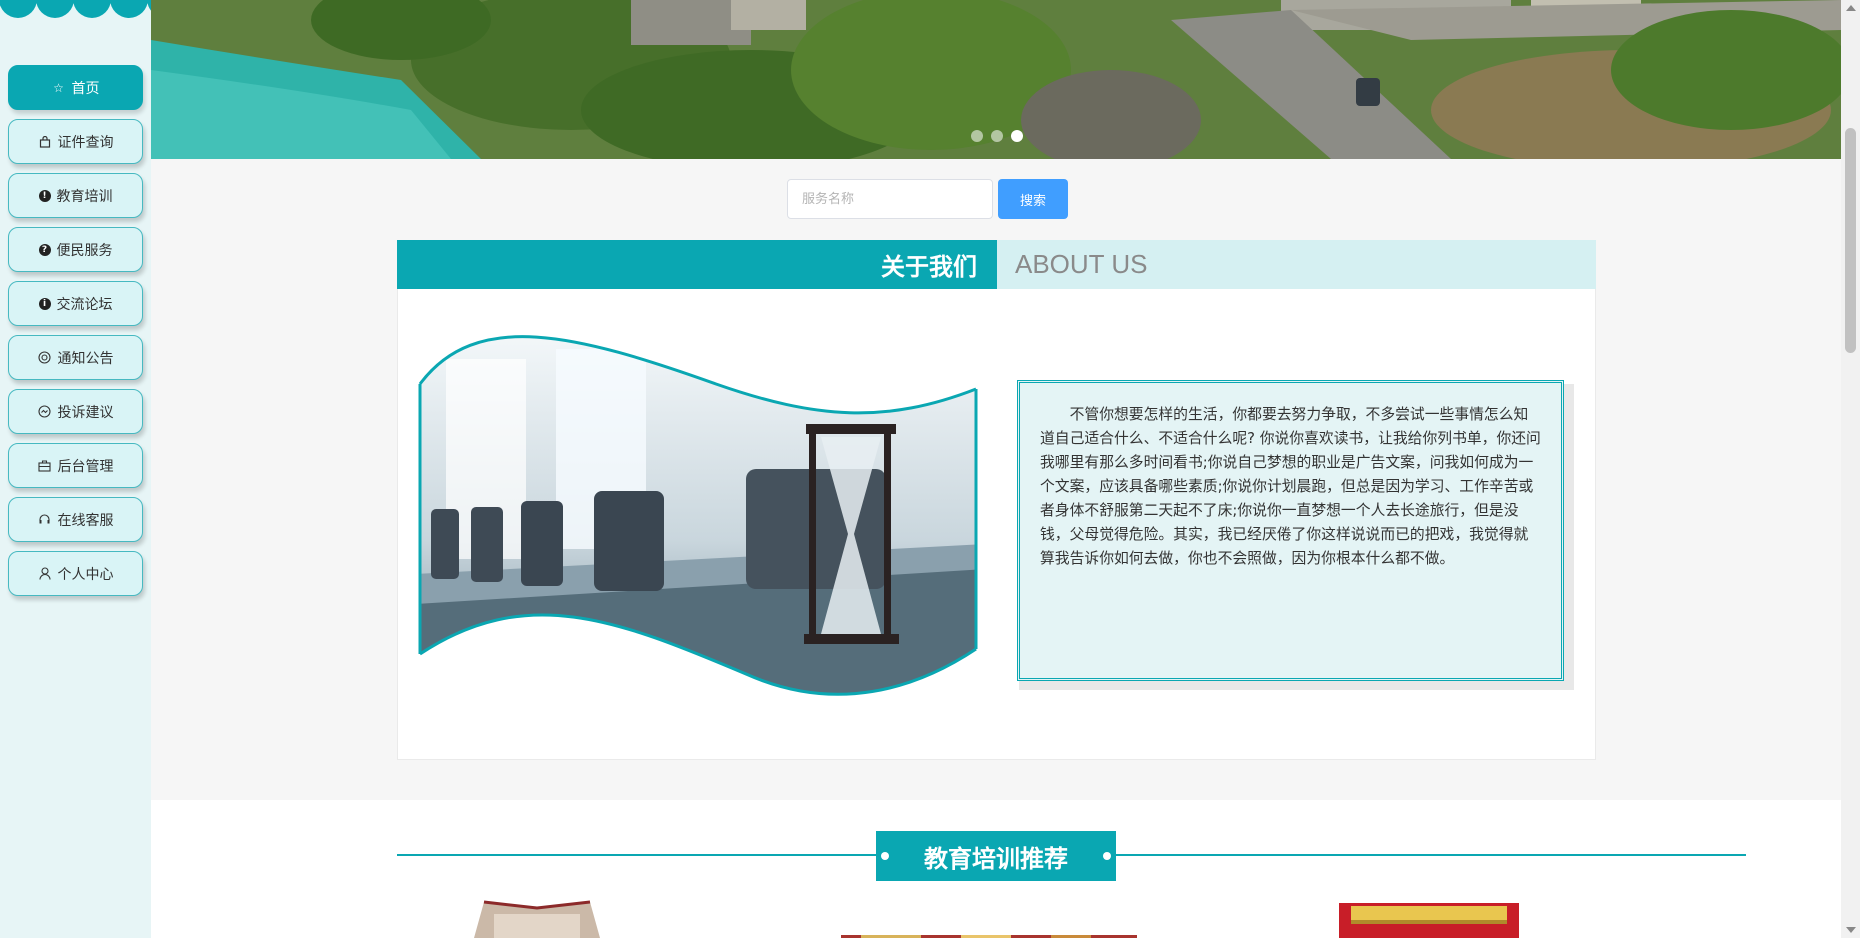 This screenshot has height=938, width=1860. What do you see at coordinates (45, 466) in the screenshot?
I see `briefcase-icon` at bounding box center [45, 466].